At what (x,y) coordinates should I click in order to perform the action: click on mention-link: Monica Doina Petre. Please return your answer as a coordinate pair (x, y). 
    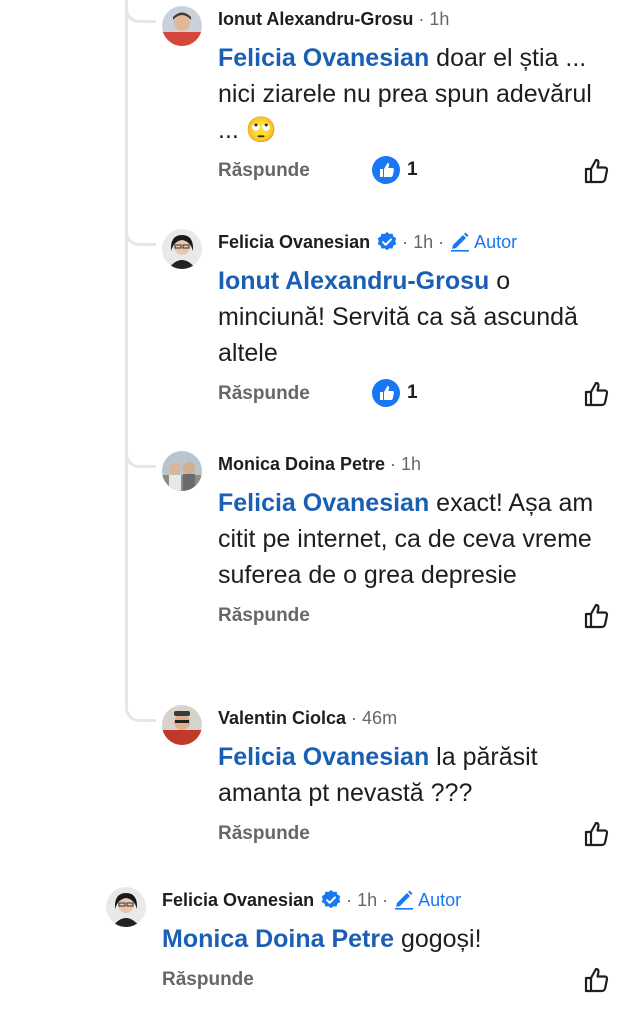
    Looking at the image, I should click on (278, 939).